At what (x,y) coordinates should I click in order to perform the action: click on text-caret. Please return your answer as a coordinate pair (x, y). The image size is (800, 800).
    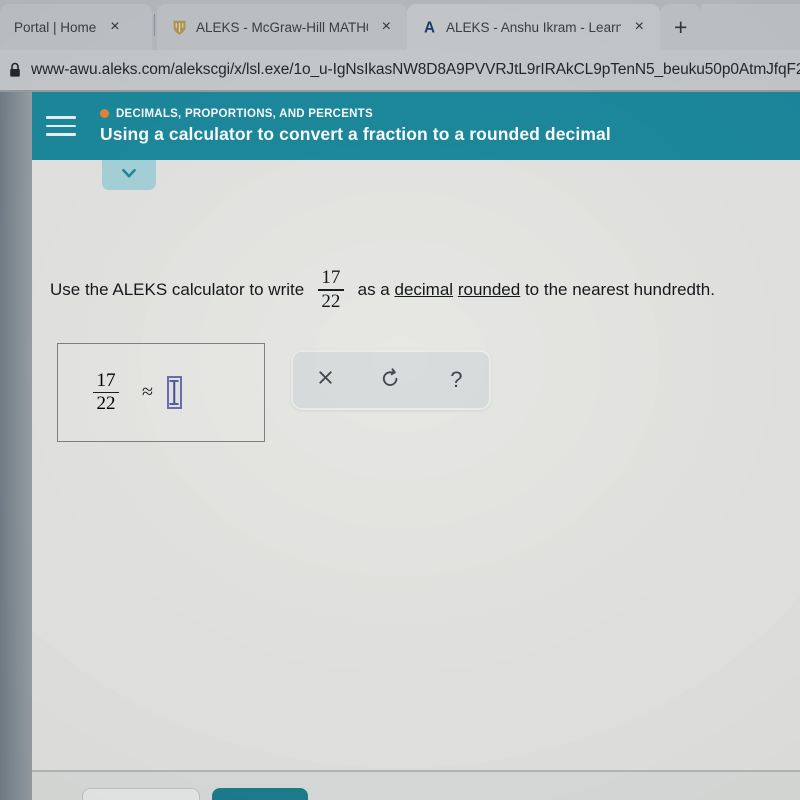
    Looking at the image, I should click on (174, 392).